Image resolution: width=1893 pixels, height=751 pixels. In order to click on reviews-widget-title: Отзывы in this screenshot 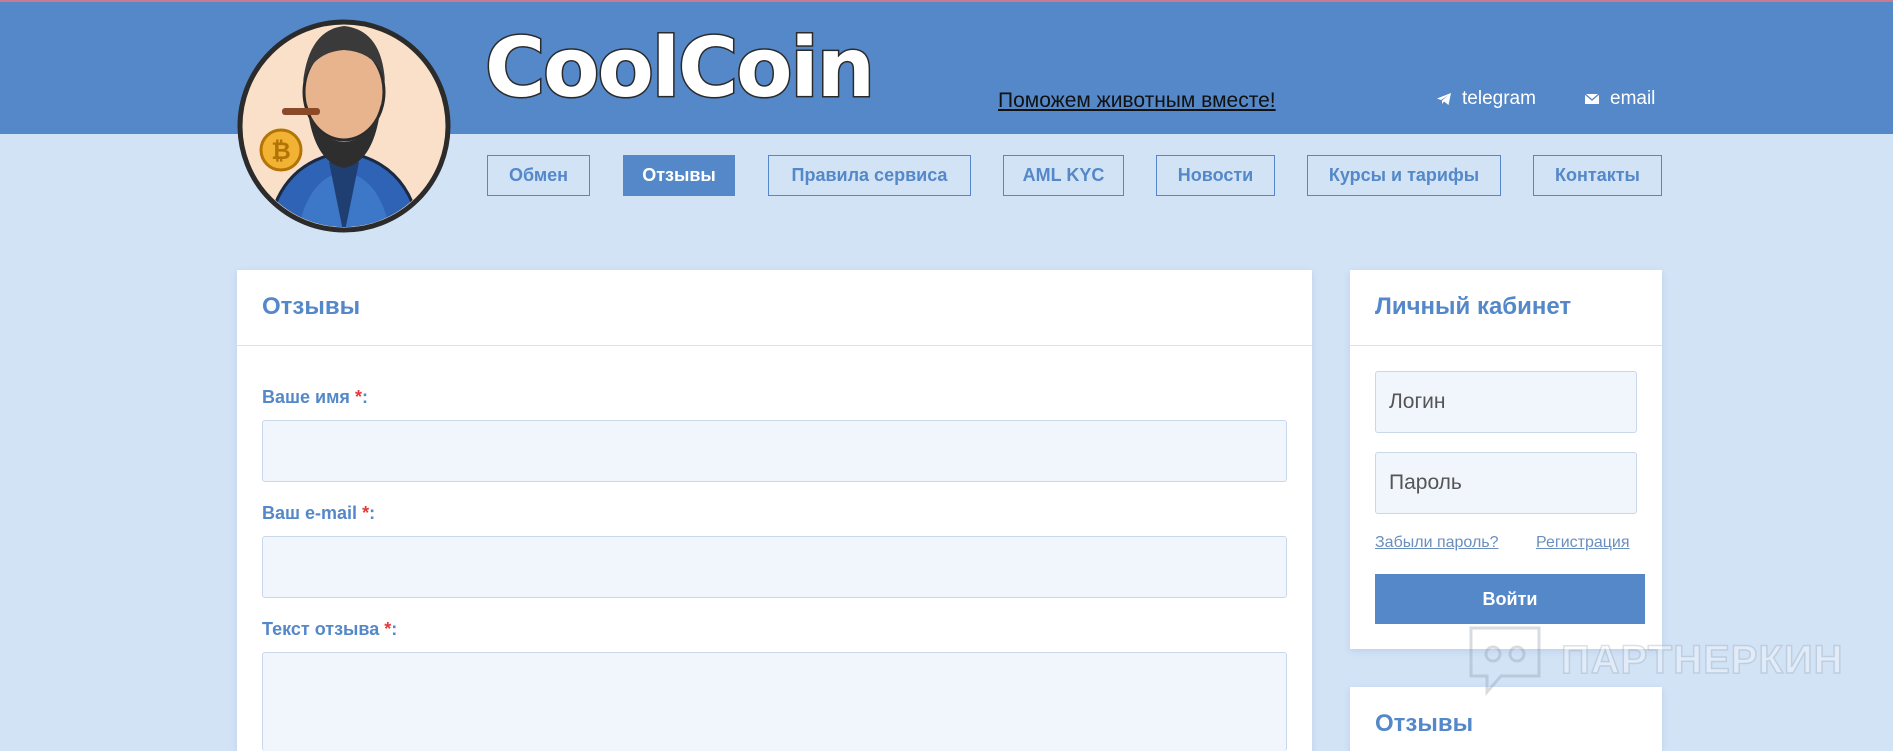, I will do `click(1424, 723)`.